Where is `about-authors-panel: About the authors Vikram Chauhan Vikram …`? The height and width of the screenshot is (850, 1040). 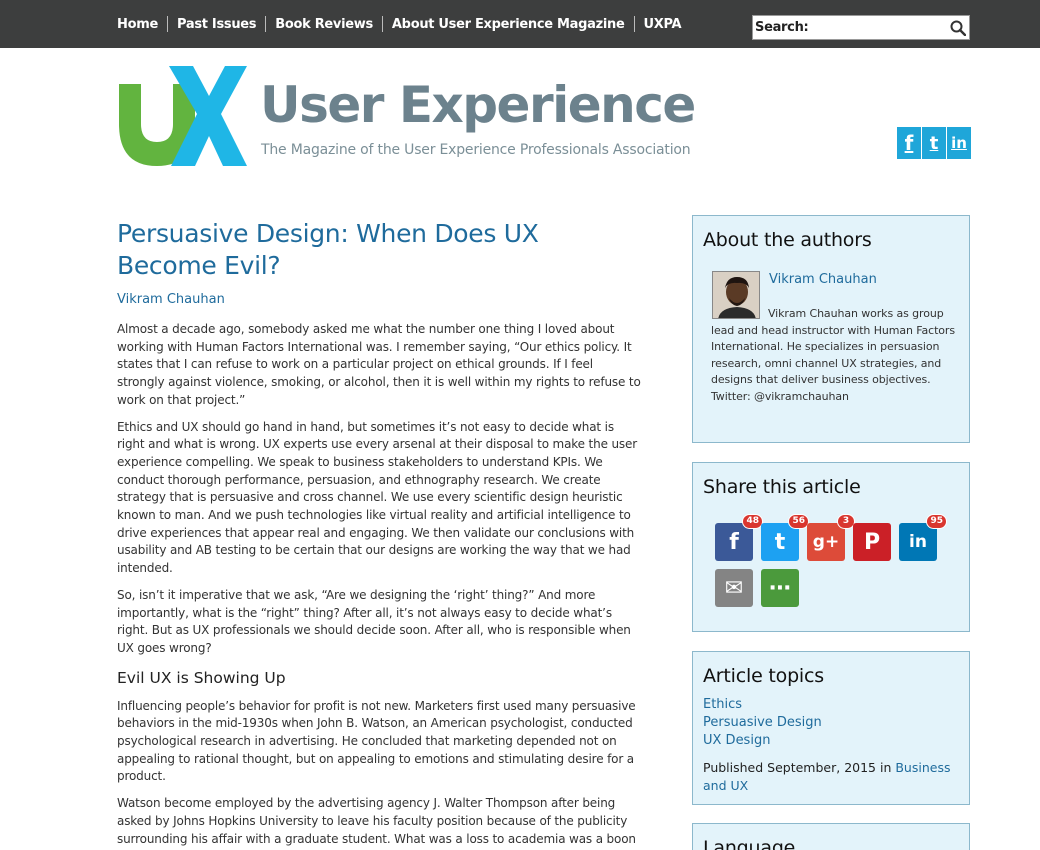
about-authors-panel: About the authors Vikram Chauhan Vikram … is located at coordinates (831, 329).